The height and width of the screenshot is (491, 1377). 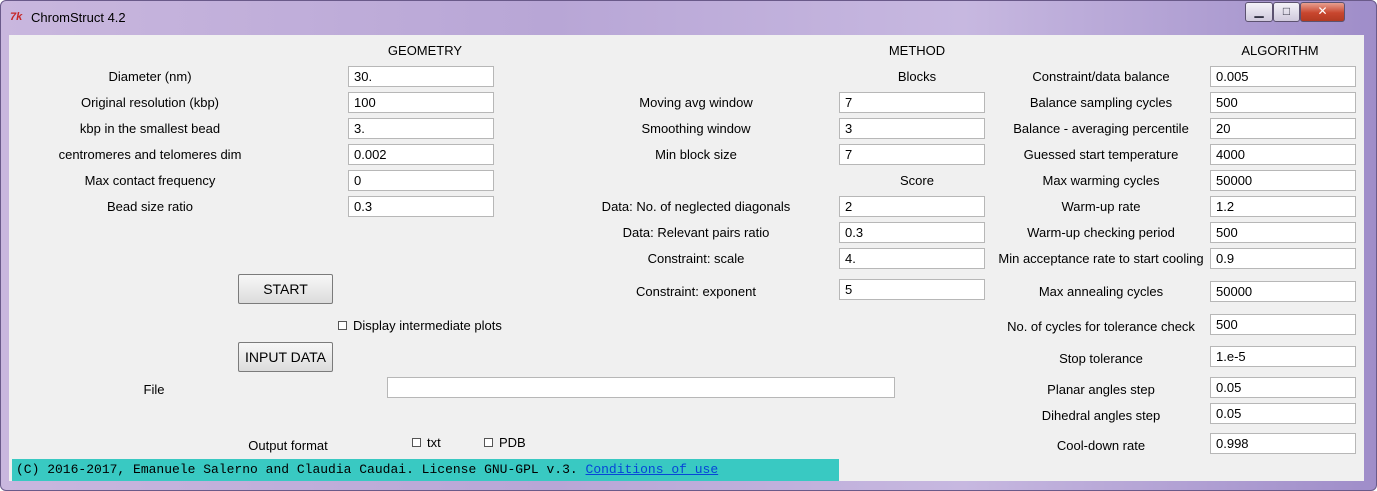 I want to click on min-block-size-input, so click(x=912, y=154).